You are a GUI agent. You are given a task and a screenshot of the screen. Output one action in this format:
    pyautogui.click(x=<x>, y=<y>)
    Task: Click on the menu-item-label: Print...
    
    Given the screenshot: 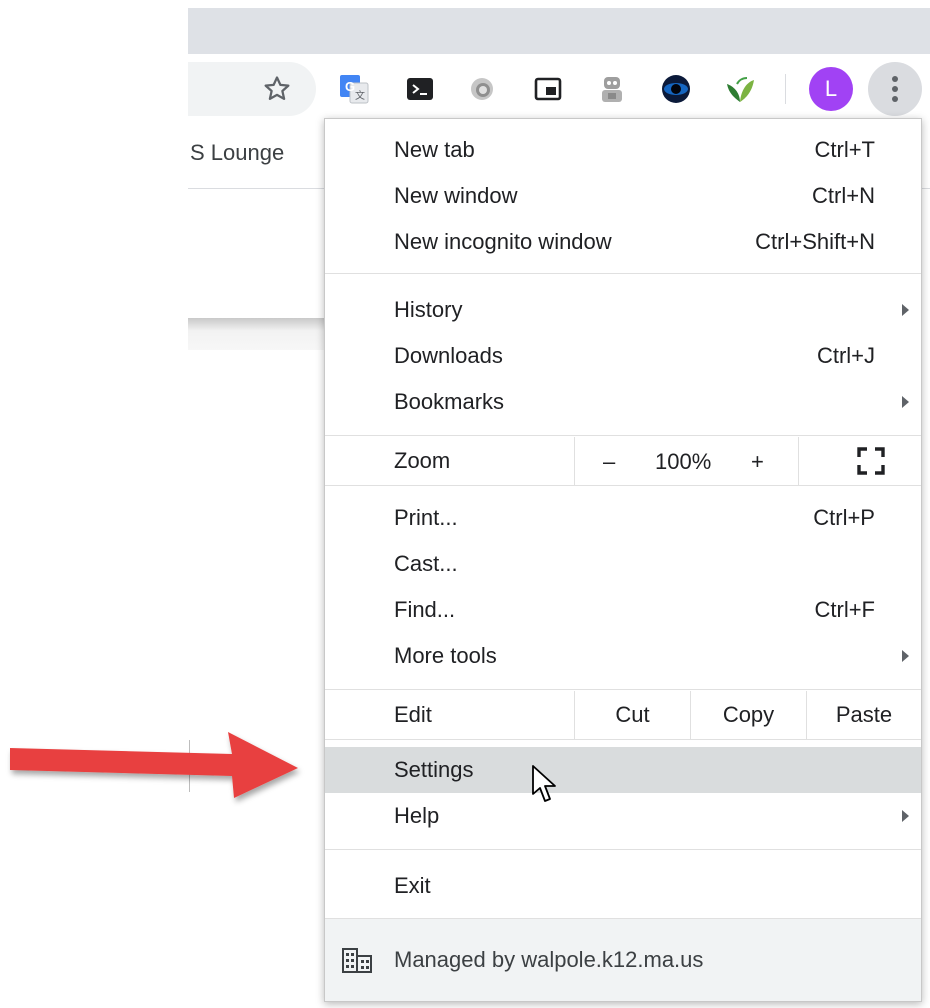 What is the action you would take?
    pyautogui.click(x=426, y=517)
    